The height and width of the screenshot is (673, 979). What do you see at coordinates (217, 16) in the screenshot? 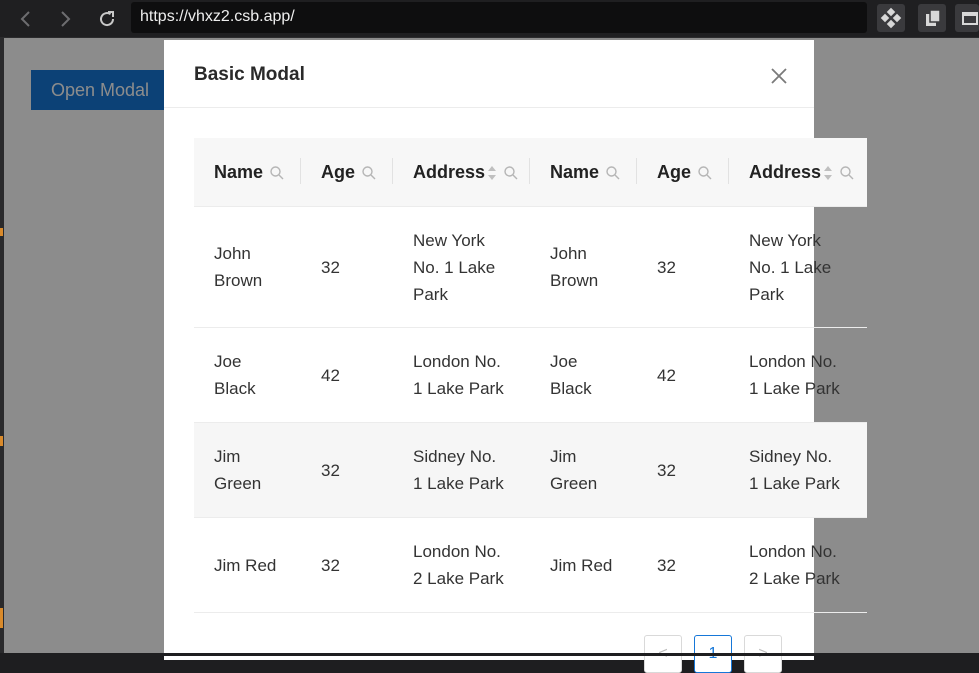
I see `url-text: https://vhxz2.csb.app/` at bounding box center [217, 16].